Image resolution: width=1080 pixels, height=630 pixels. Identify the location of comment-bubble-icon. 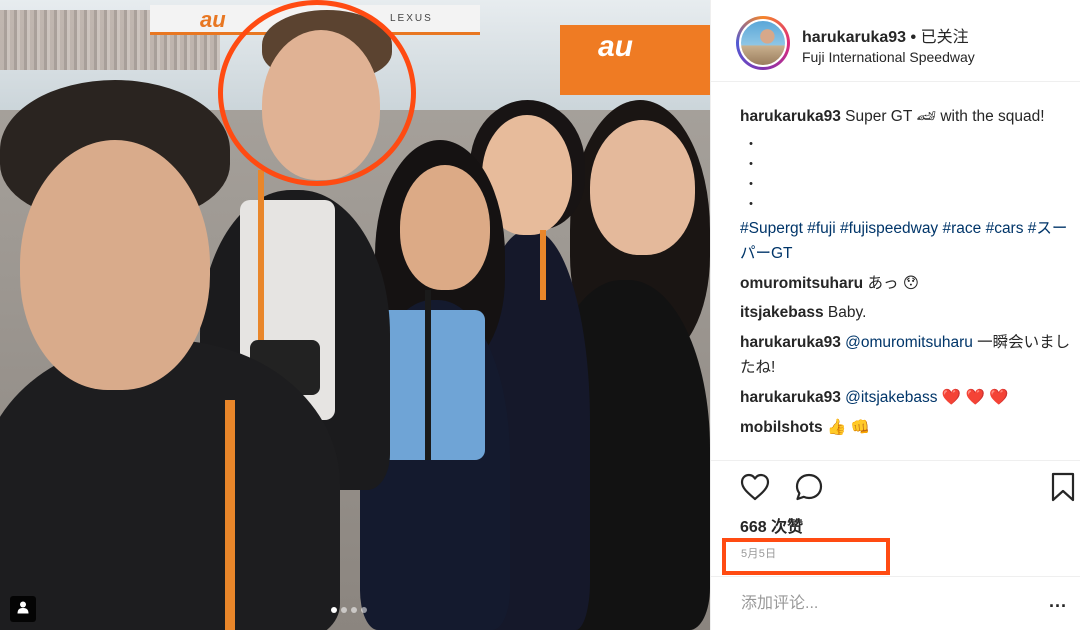
(809, 489).